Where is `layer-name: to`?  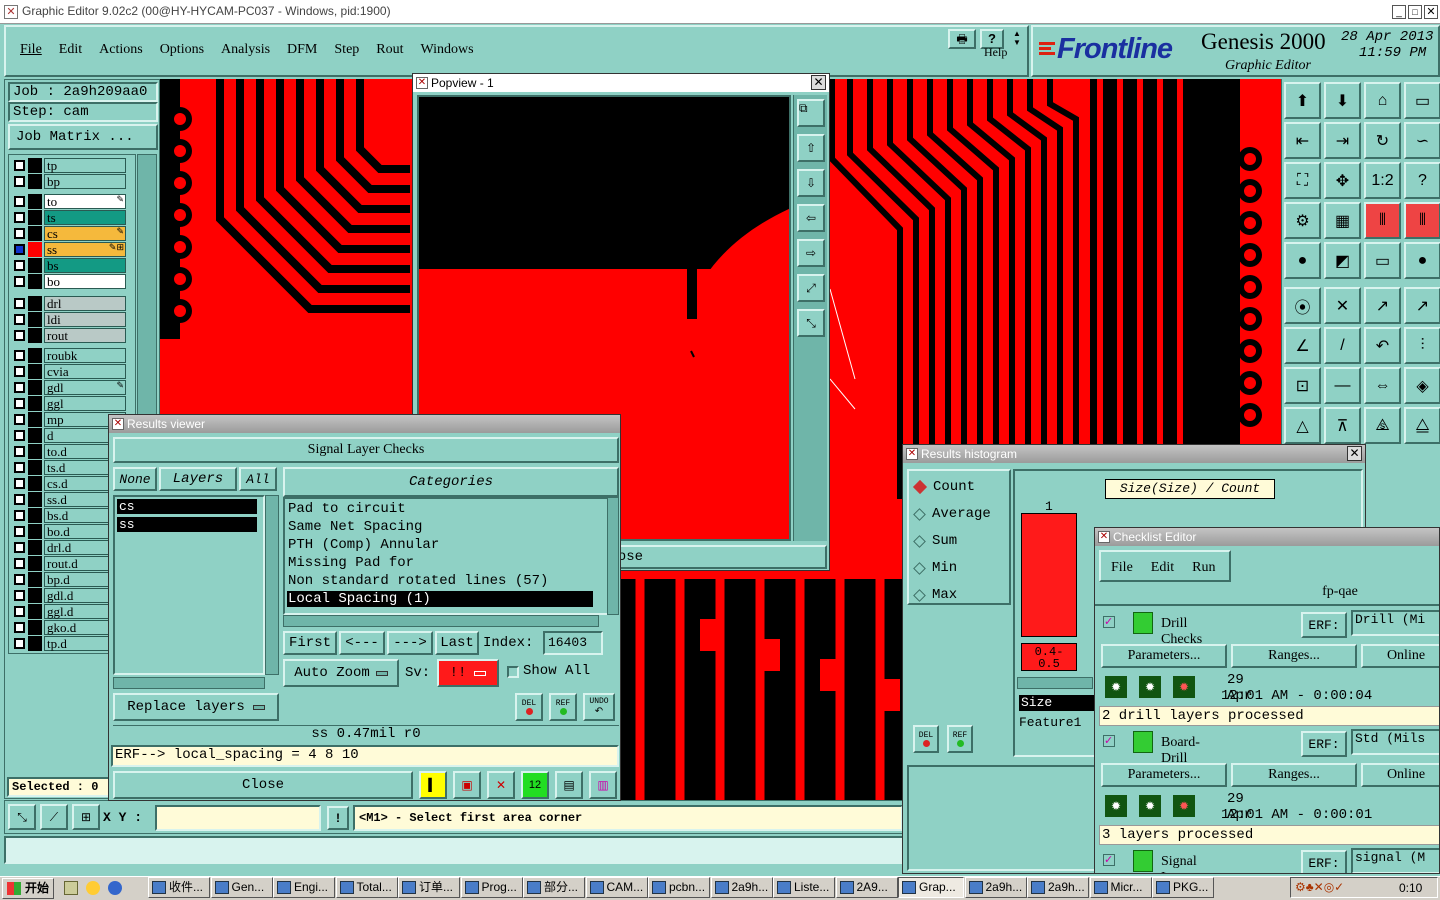 layer-name: to is located at coordinates (85, 201).